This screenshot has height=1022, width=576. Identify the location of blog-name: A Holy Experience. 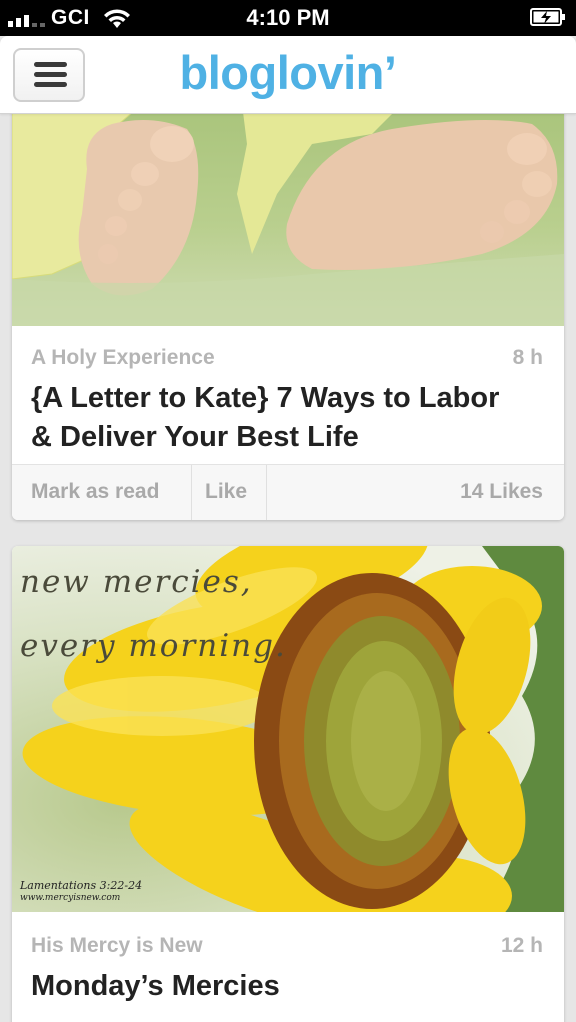
(123, 357).